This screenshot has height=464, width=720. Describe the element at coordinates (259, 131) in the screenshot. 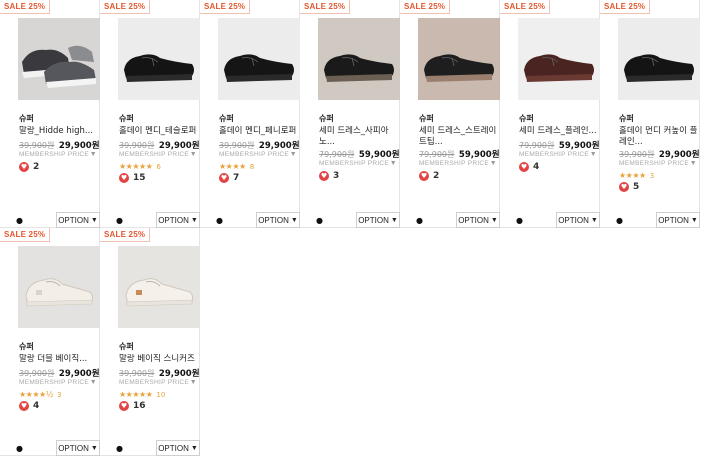

I see `product-title-link: 홀데이 멘디_페니로퍼` at that location.